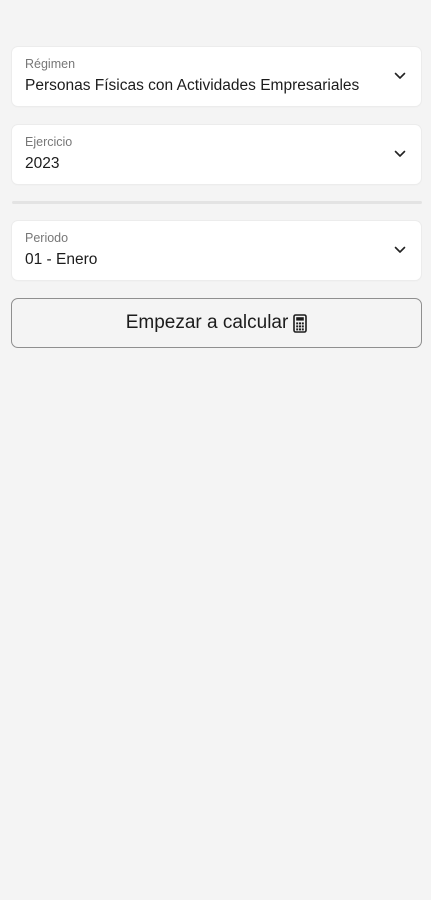 The image size is (431, 900). What do you see at coordinates (216, 250) in the screenshot?
I see `periodo-select: Periodo 01 - Enero` at bounding box center [216, 250].